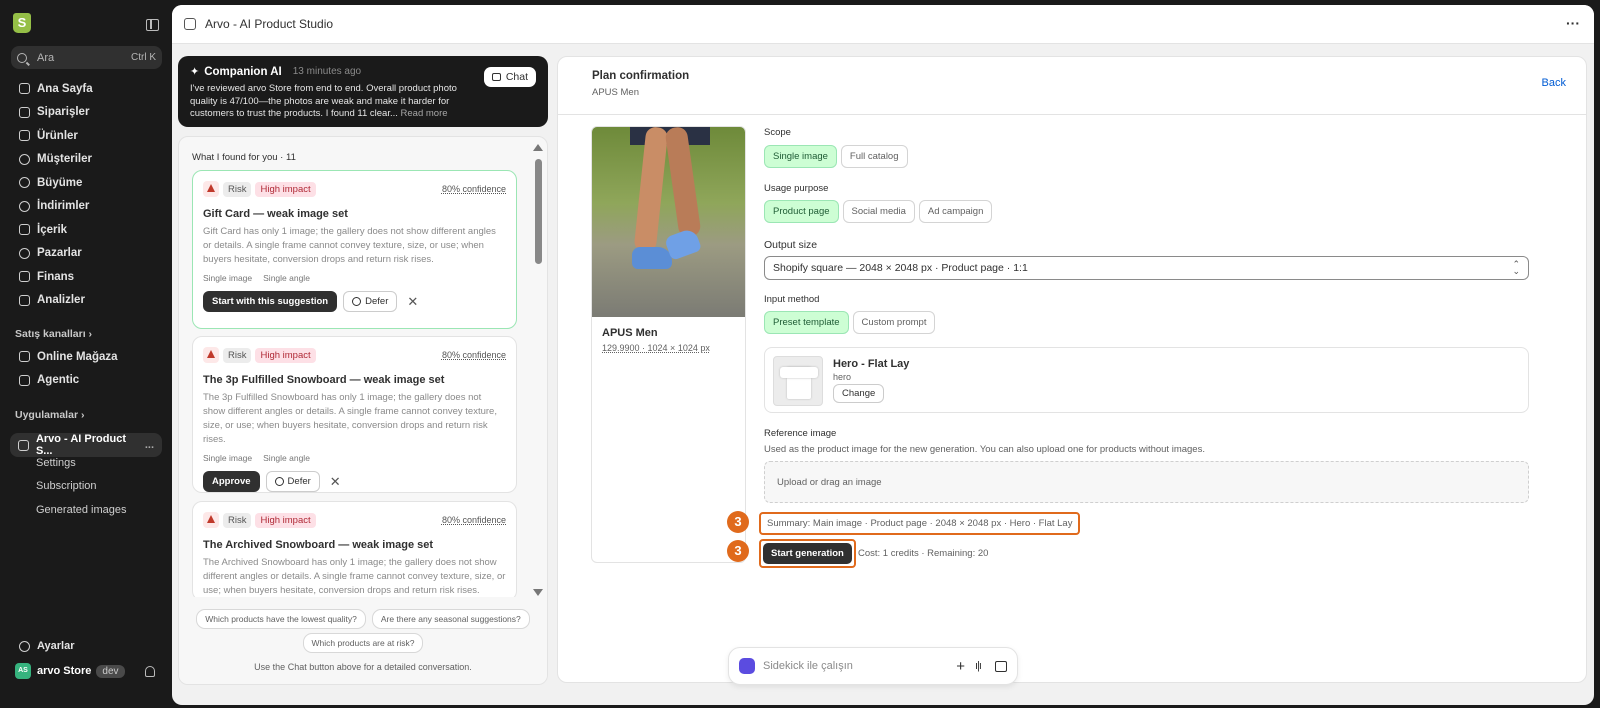 This screenshot has width=1600, height=708. I want to click on store-icon, so click(24, 357).